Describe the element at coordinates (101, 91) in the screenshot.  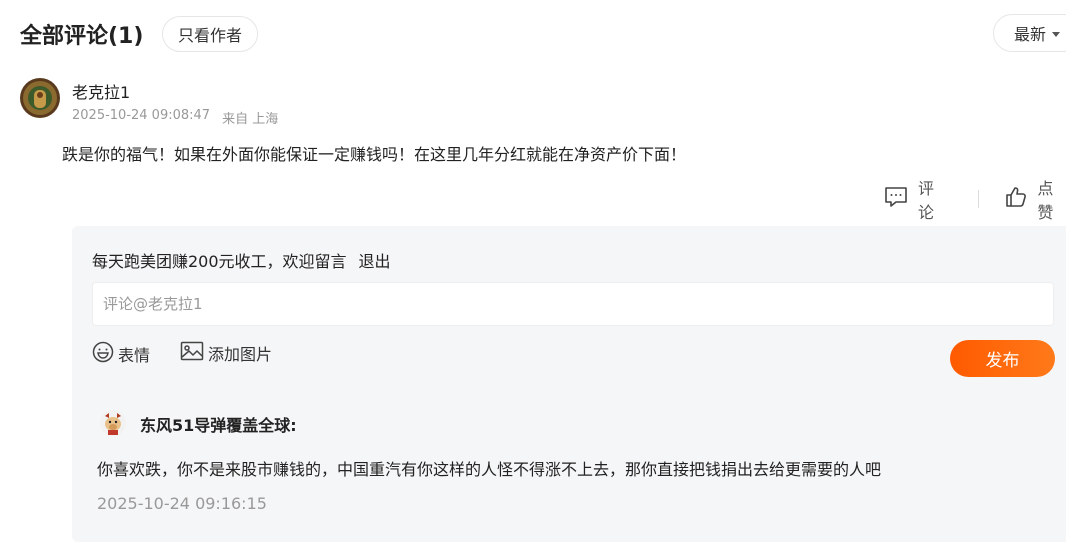
I see `comment-username: 老克拉1` at that location.